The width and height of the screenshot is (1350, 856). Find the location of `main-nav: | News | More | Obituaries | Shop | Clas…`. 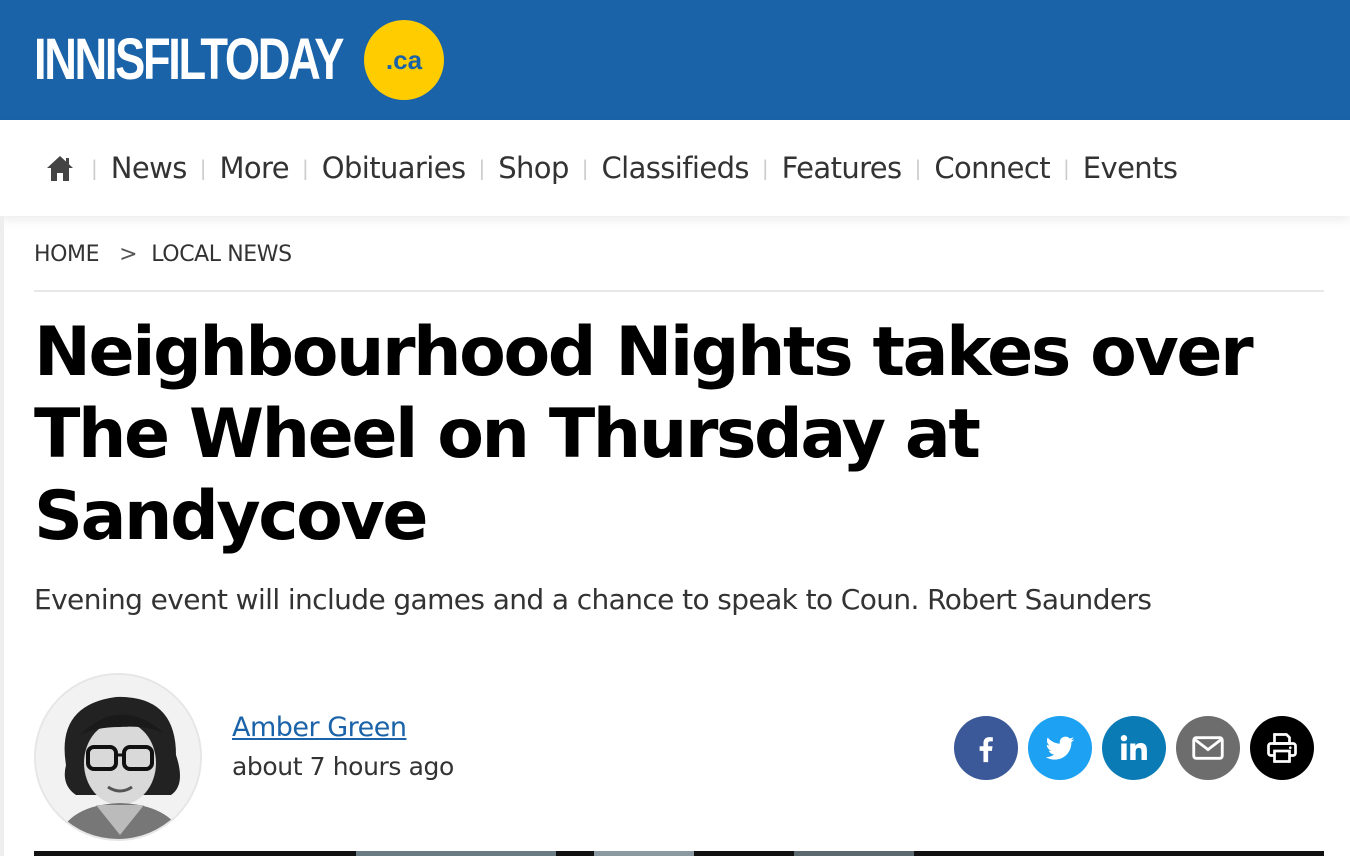

main-nav: | News | More | Obituaries | Shop | Clas… is located at coordinates (675, 168).